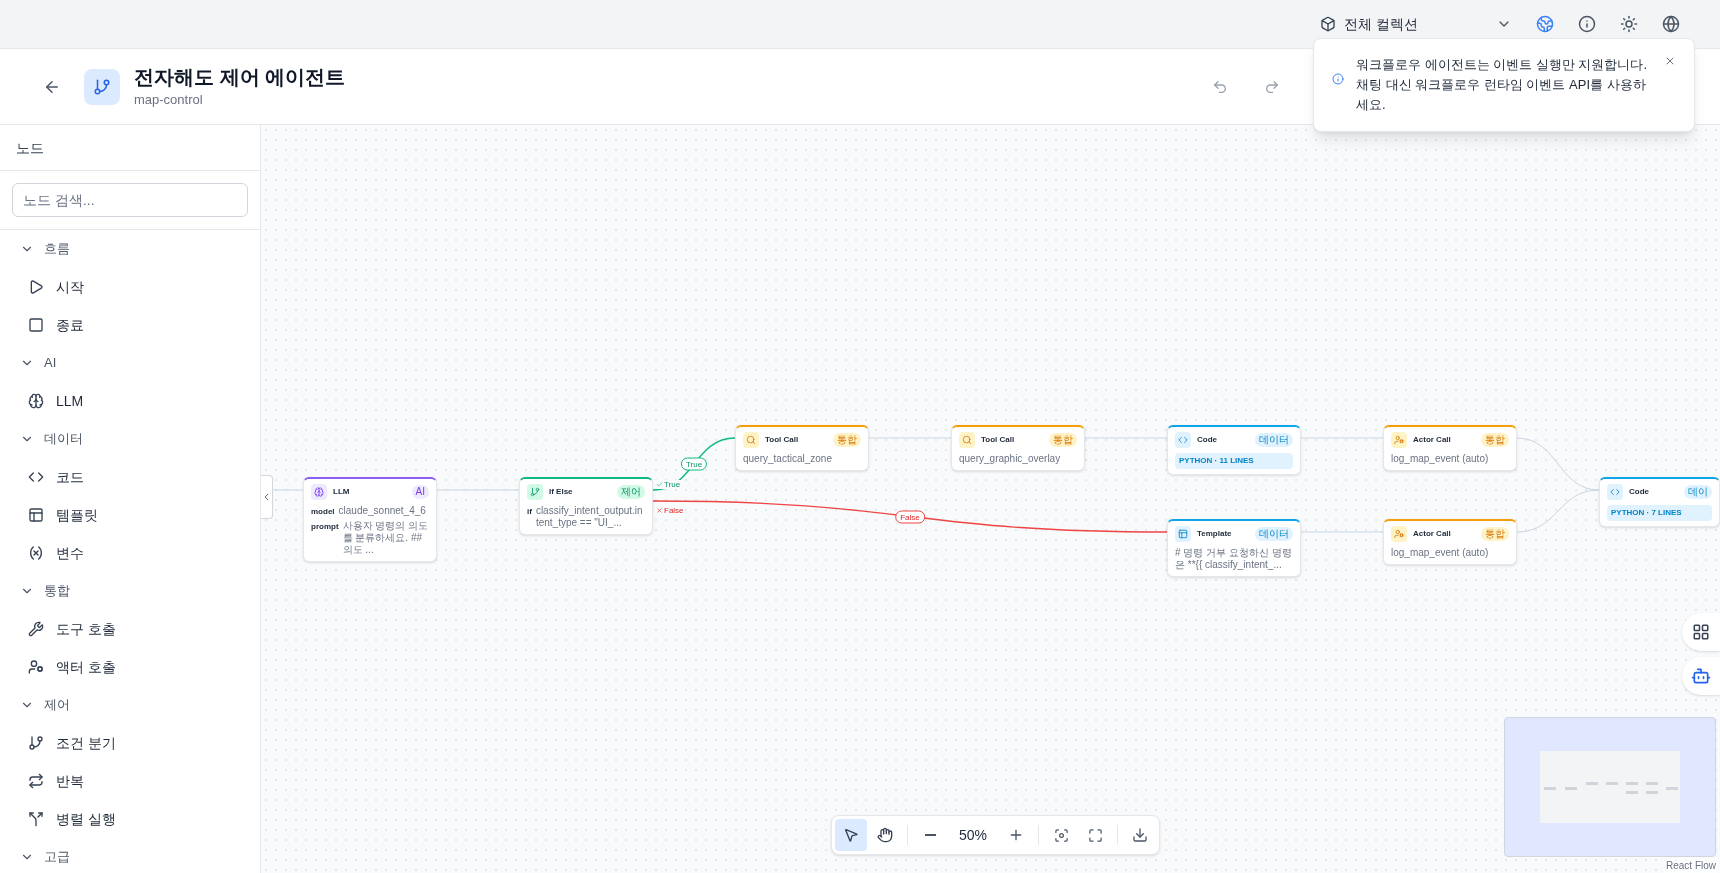  I want to click on node-palette-item: 템플릿, so click(130, 515).